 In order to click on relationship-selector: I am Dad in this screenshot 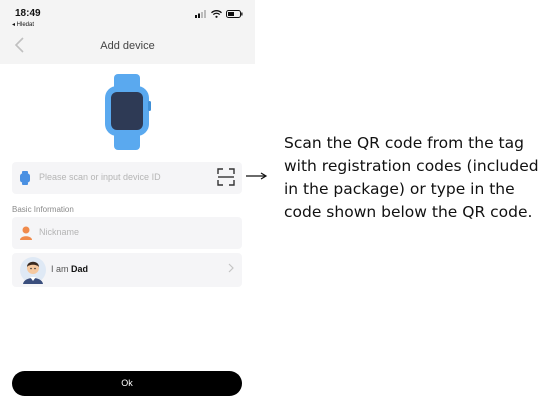, I will do `click(127, 270)`.